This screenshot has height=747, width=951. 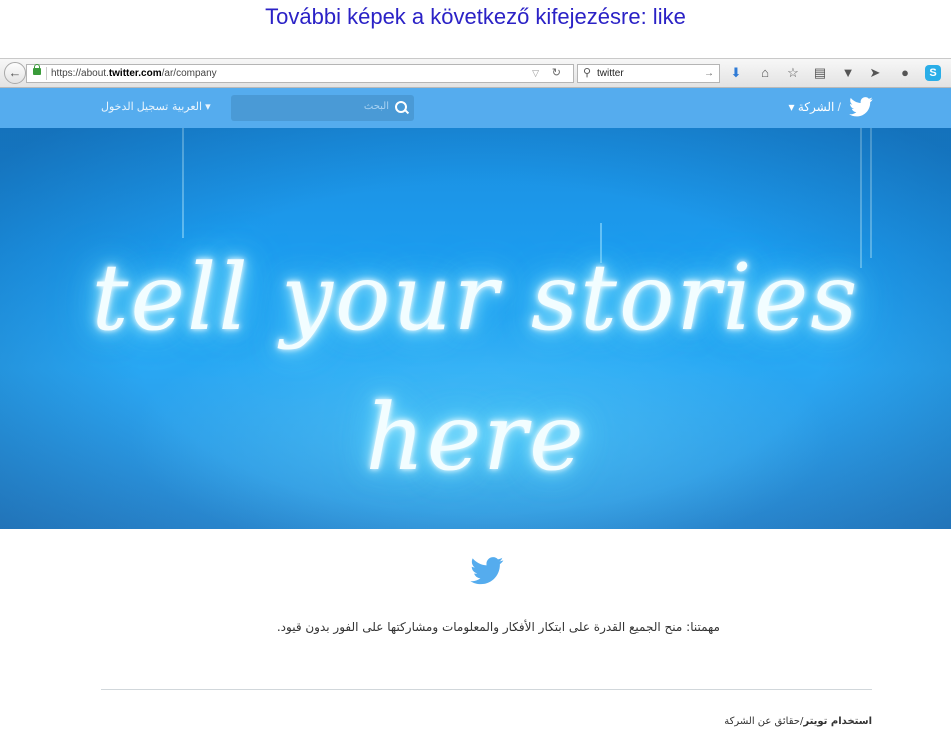 I want to click on search-icon: ⚲, so click(x=587, y=73).